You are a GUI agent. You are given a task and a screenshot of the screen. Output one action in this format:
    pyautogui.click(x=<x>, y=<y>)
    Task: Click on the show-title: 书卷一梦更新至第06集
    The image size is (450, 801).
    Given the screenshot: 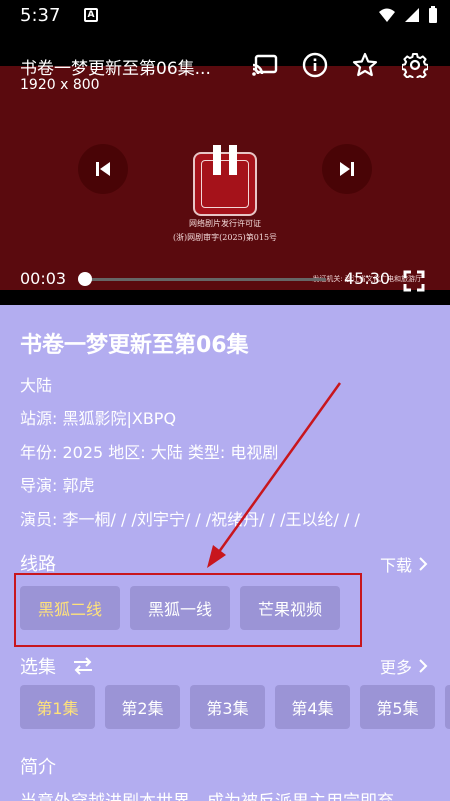 What is the action you would take?
    pyautogui.click(x=134, y=345)
    